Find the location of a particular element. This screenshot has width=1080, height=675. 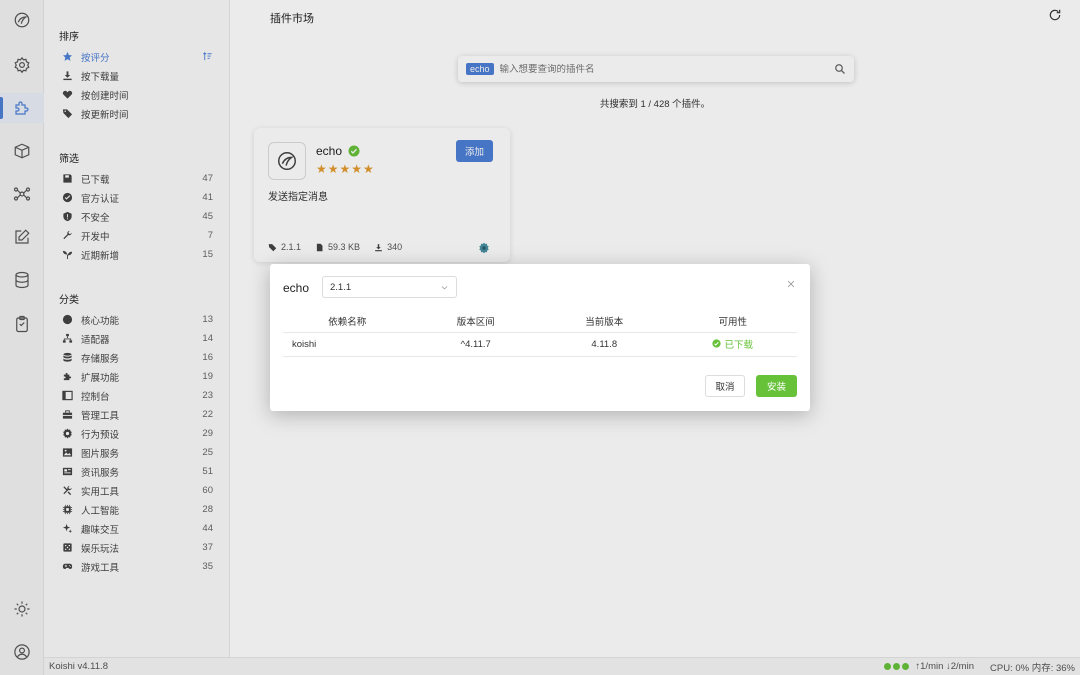

column-header: 版本区间 is located at coordinates (475, 321).